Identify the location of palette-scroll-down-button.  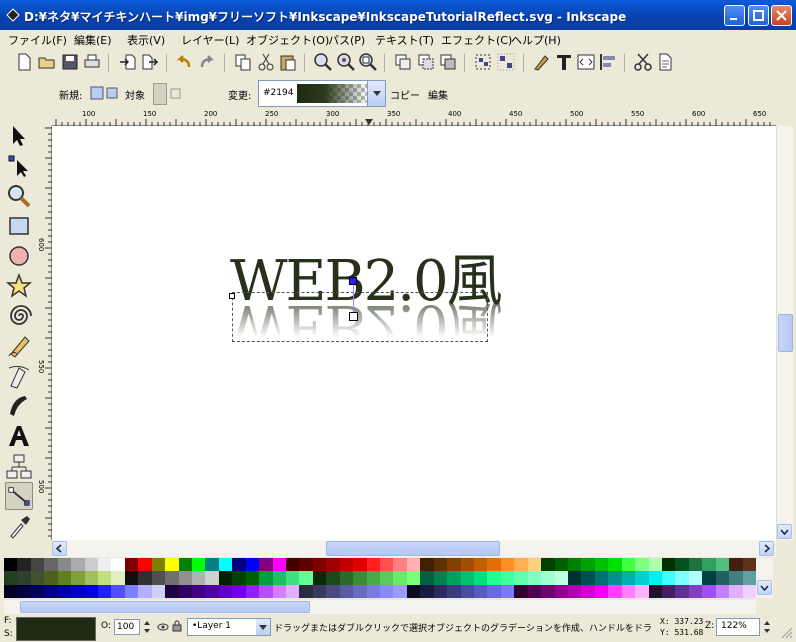
(764, 587).